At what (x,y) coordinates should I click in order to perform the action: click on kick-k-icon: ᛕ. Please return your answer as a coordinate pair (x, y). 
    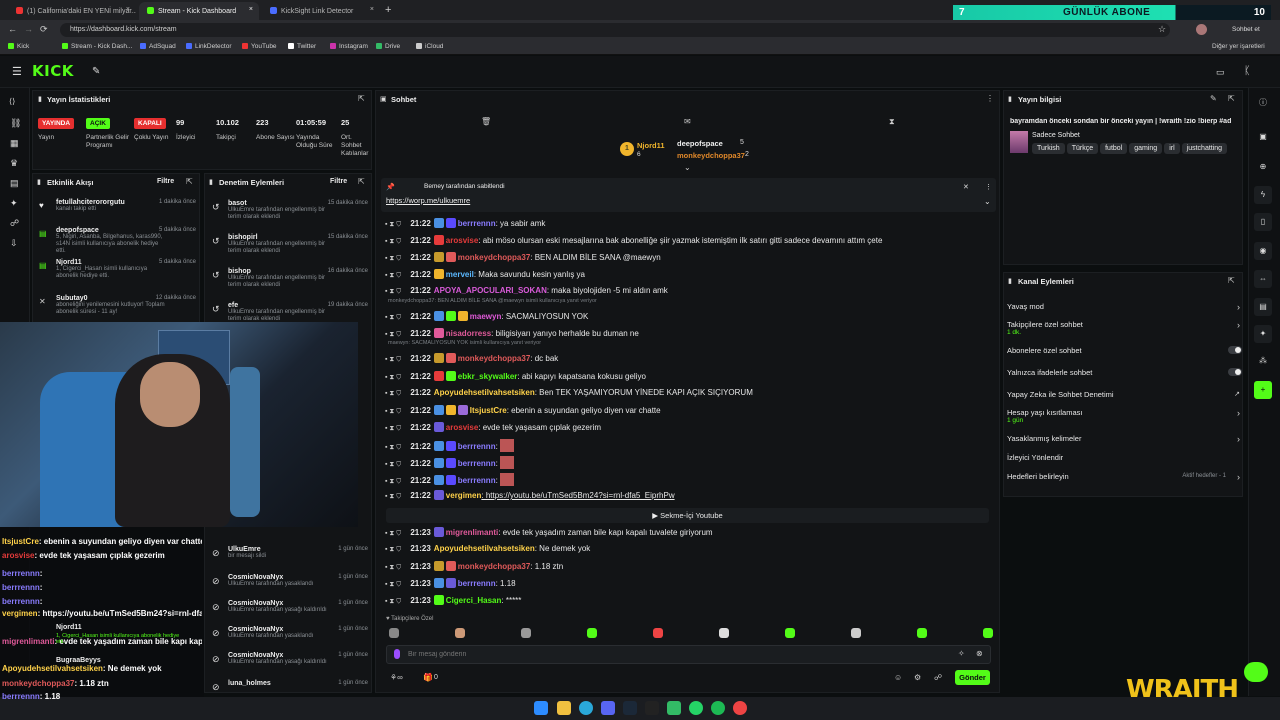
    Looking at the image, I should click on (1247, 71).